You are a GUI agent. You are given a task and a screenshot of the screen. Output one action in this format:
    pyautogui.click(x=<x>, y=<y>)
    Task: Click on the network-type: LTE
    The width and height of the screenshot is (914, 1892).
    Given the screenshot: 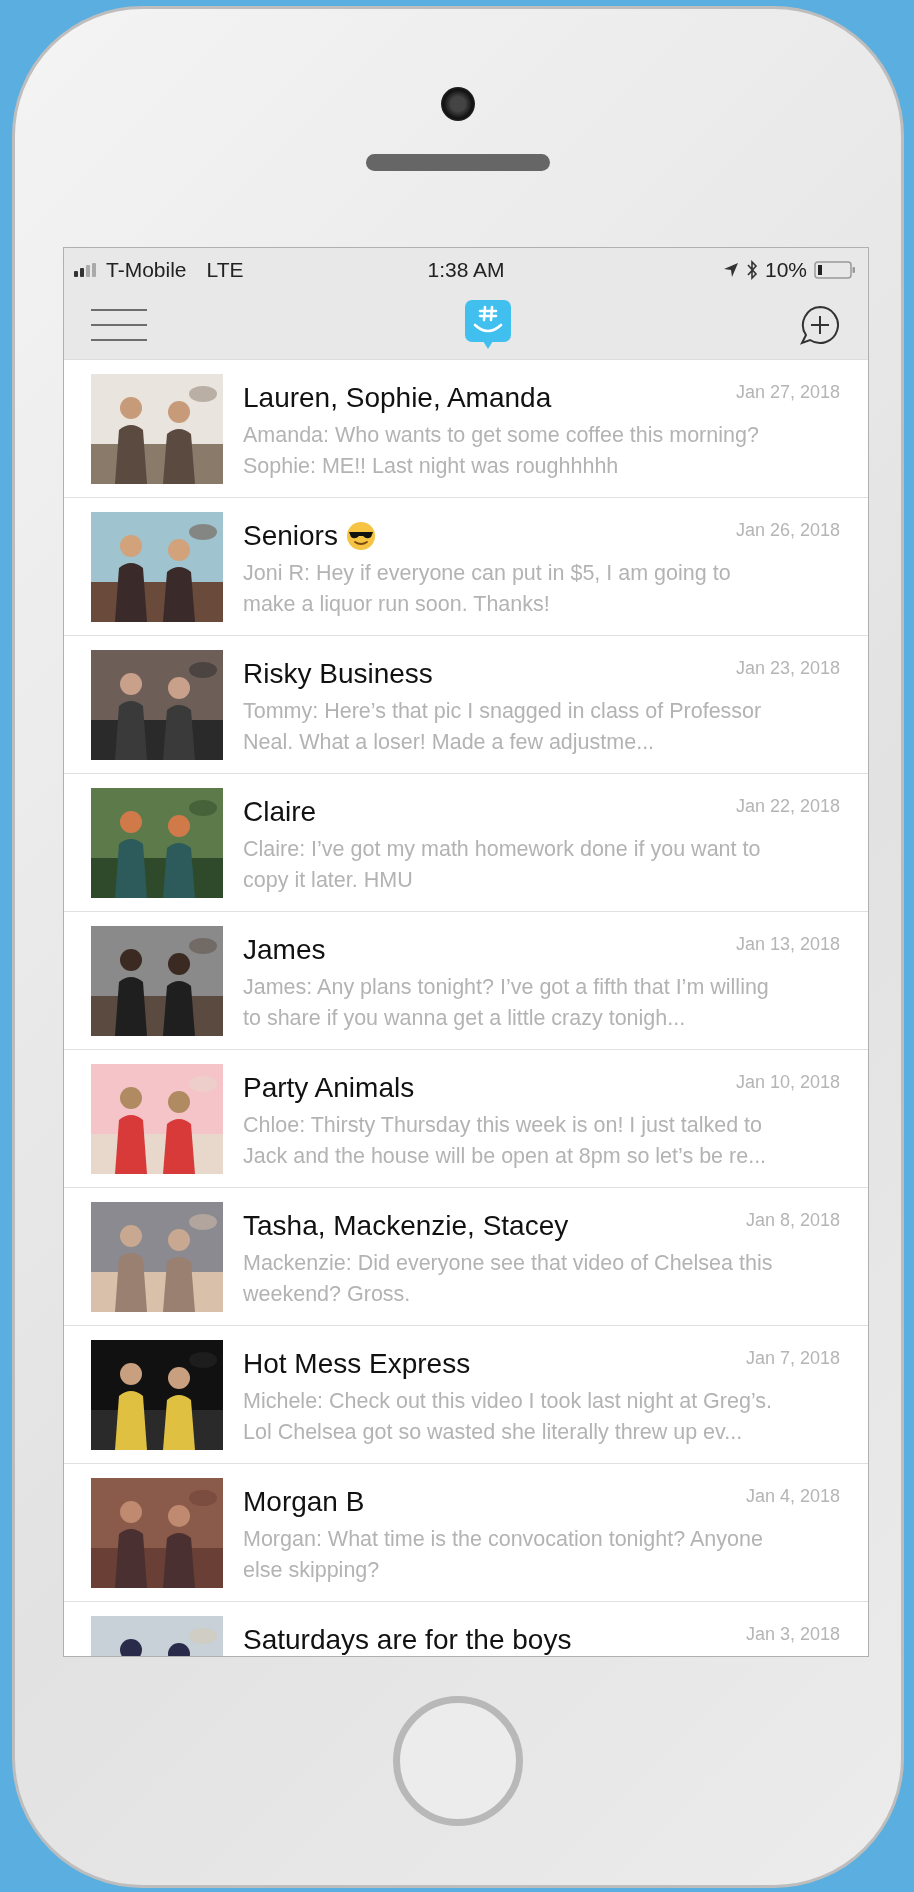 What is the action you would take?
    pyautogui.click(x=225, y=269)
    